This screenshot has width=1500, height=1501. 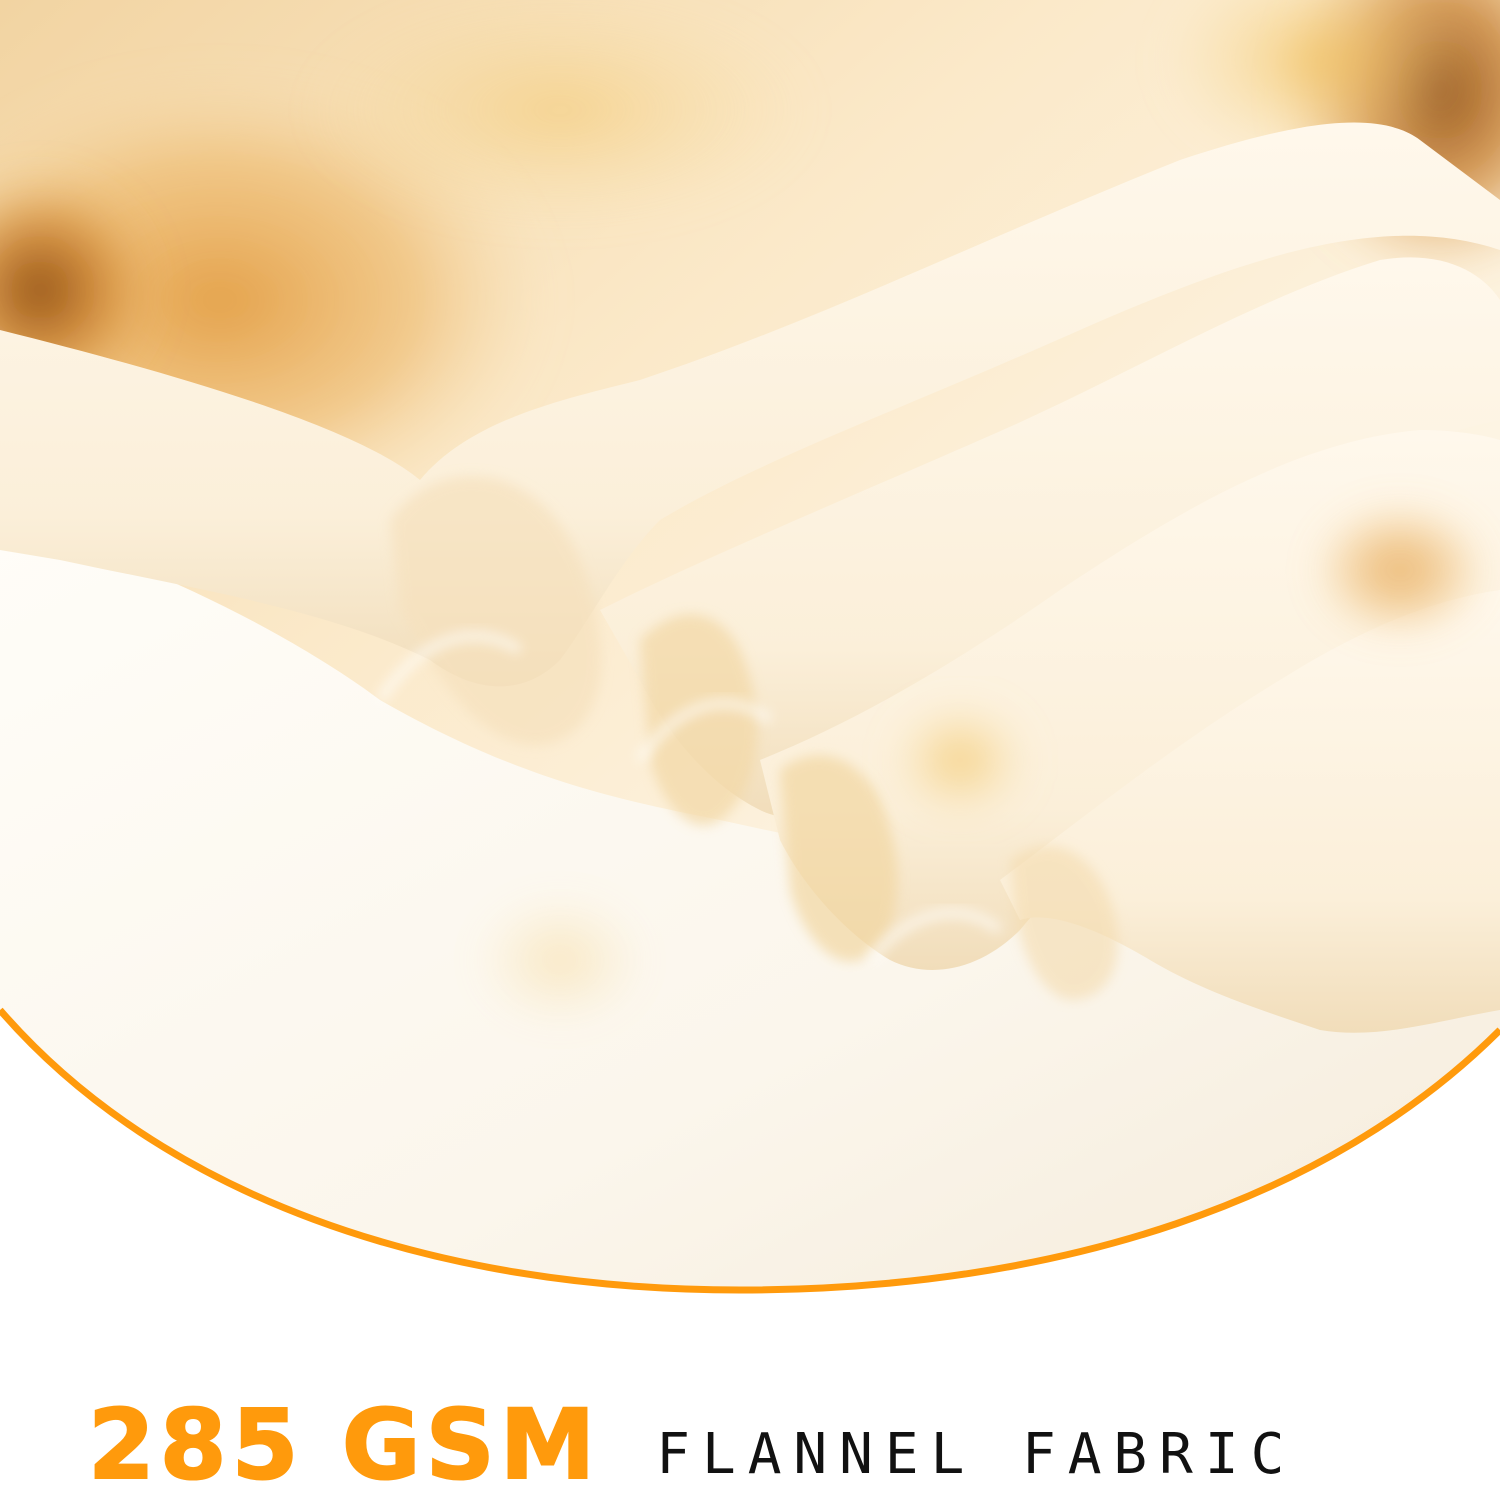 What do you see at coordinates (344, 1445) in the screenshot?
I see `fabric-weight-label: 285 GSM` at bounding box center [344, 1445].